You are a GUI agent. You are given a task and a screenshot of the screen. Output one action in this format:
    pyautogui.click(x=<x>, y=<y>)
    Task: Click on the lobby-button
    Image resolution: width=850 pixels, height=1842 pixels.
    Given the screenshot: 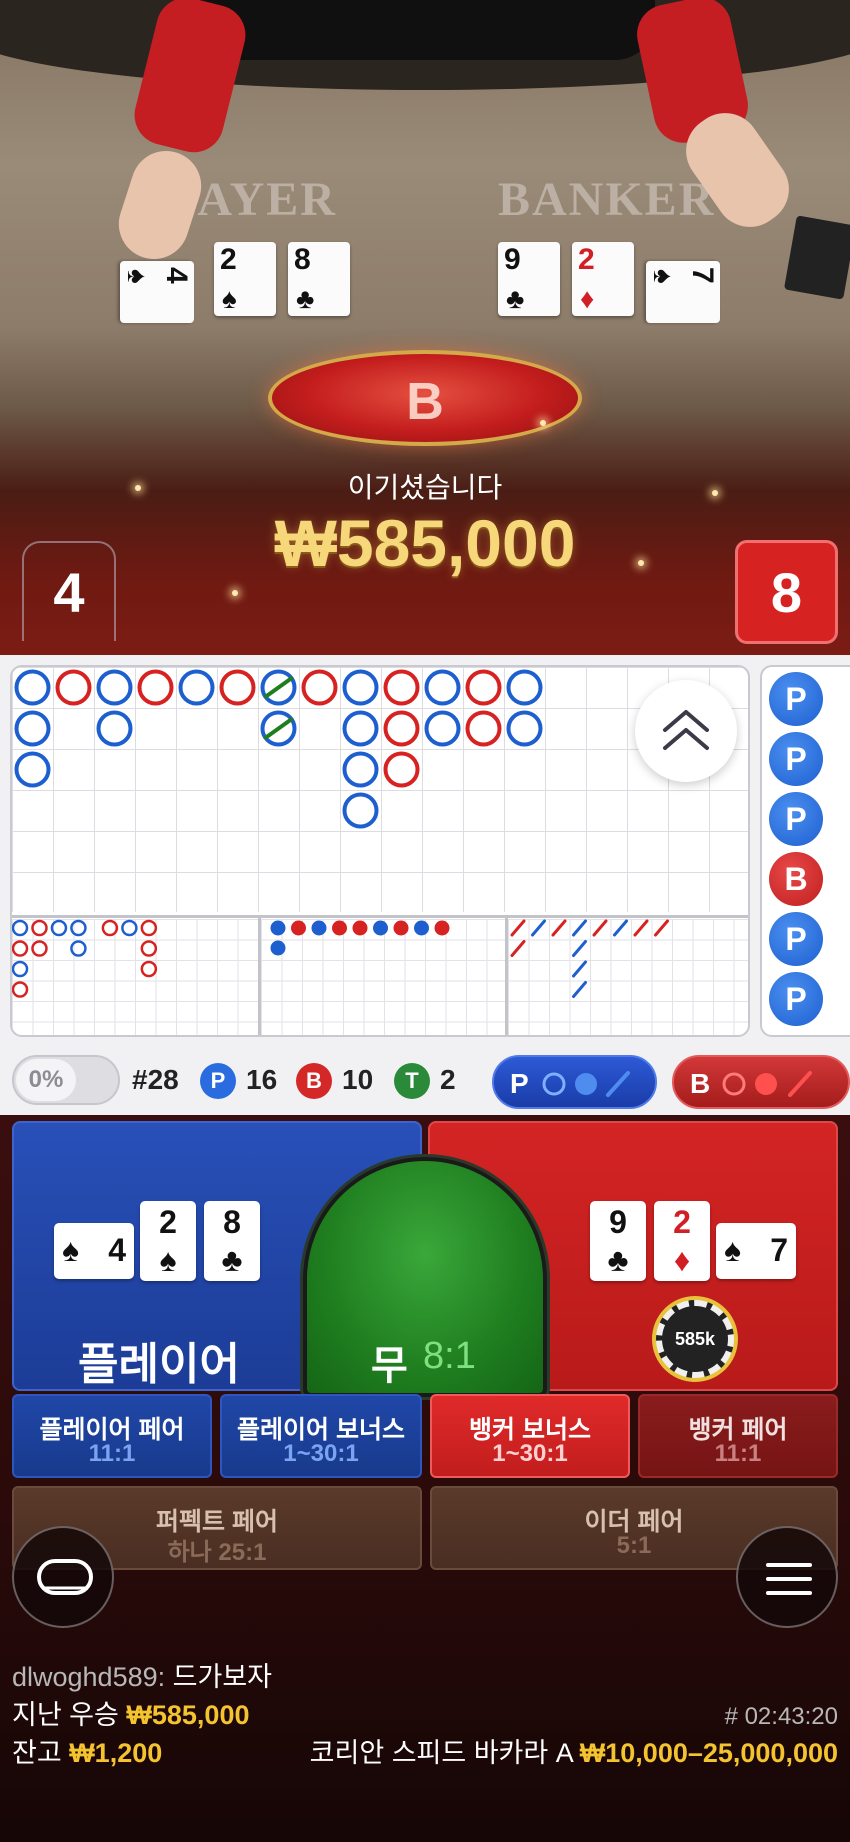 What is the action you would take?
    pyautogui.click(x=63, y=1577)
    